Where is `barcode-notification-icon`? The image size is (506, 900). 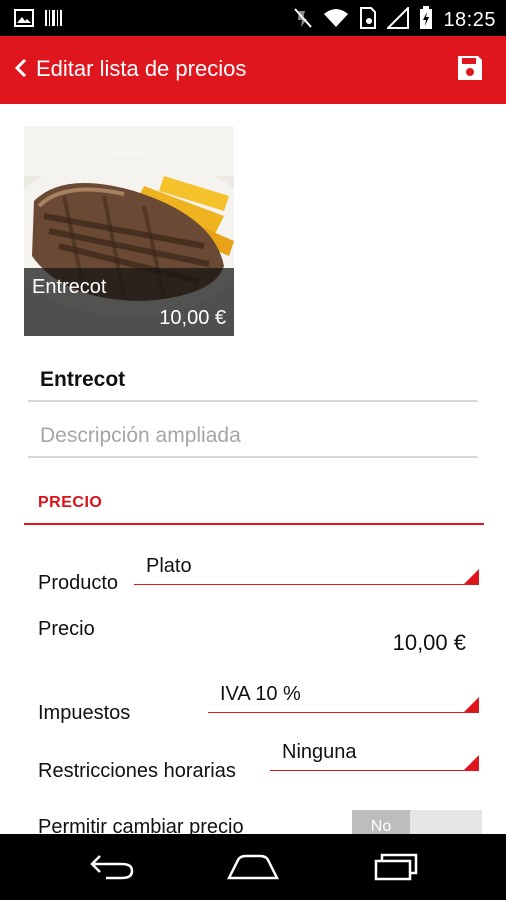
barcode-notification-icon is located at coordinates (54, 20).